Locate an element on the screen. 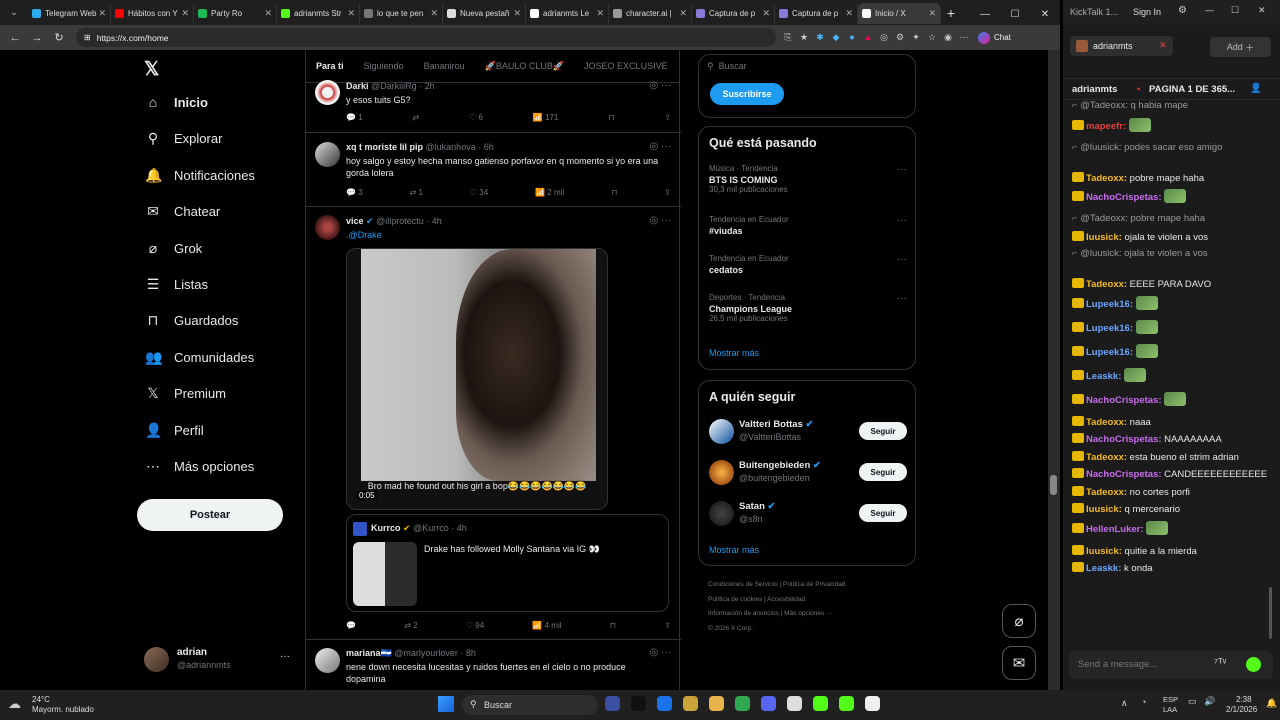 The image size is (1280, 720). extension-icon: ▲ is located at coordinates (868, 37).